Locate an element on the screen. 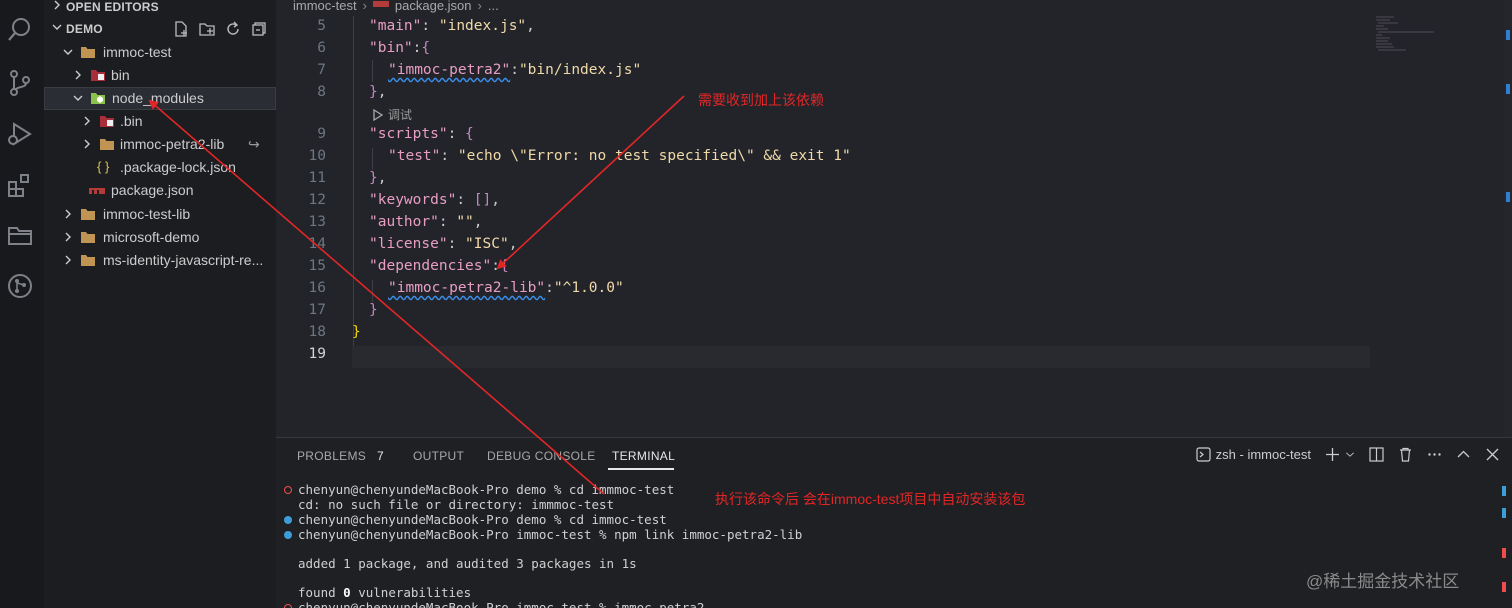 The height and width of the screenshot is (608, 1512). line-number: 15 is located at coordinates (317, 266).